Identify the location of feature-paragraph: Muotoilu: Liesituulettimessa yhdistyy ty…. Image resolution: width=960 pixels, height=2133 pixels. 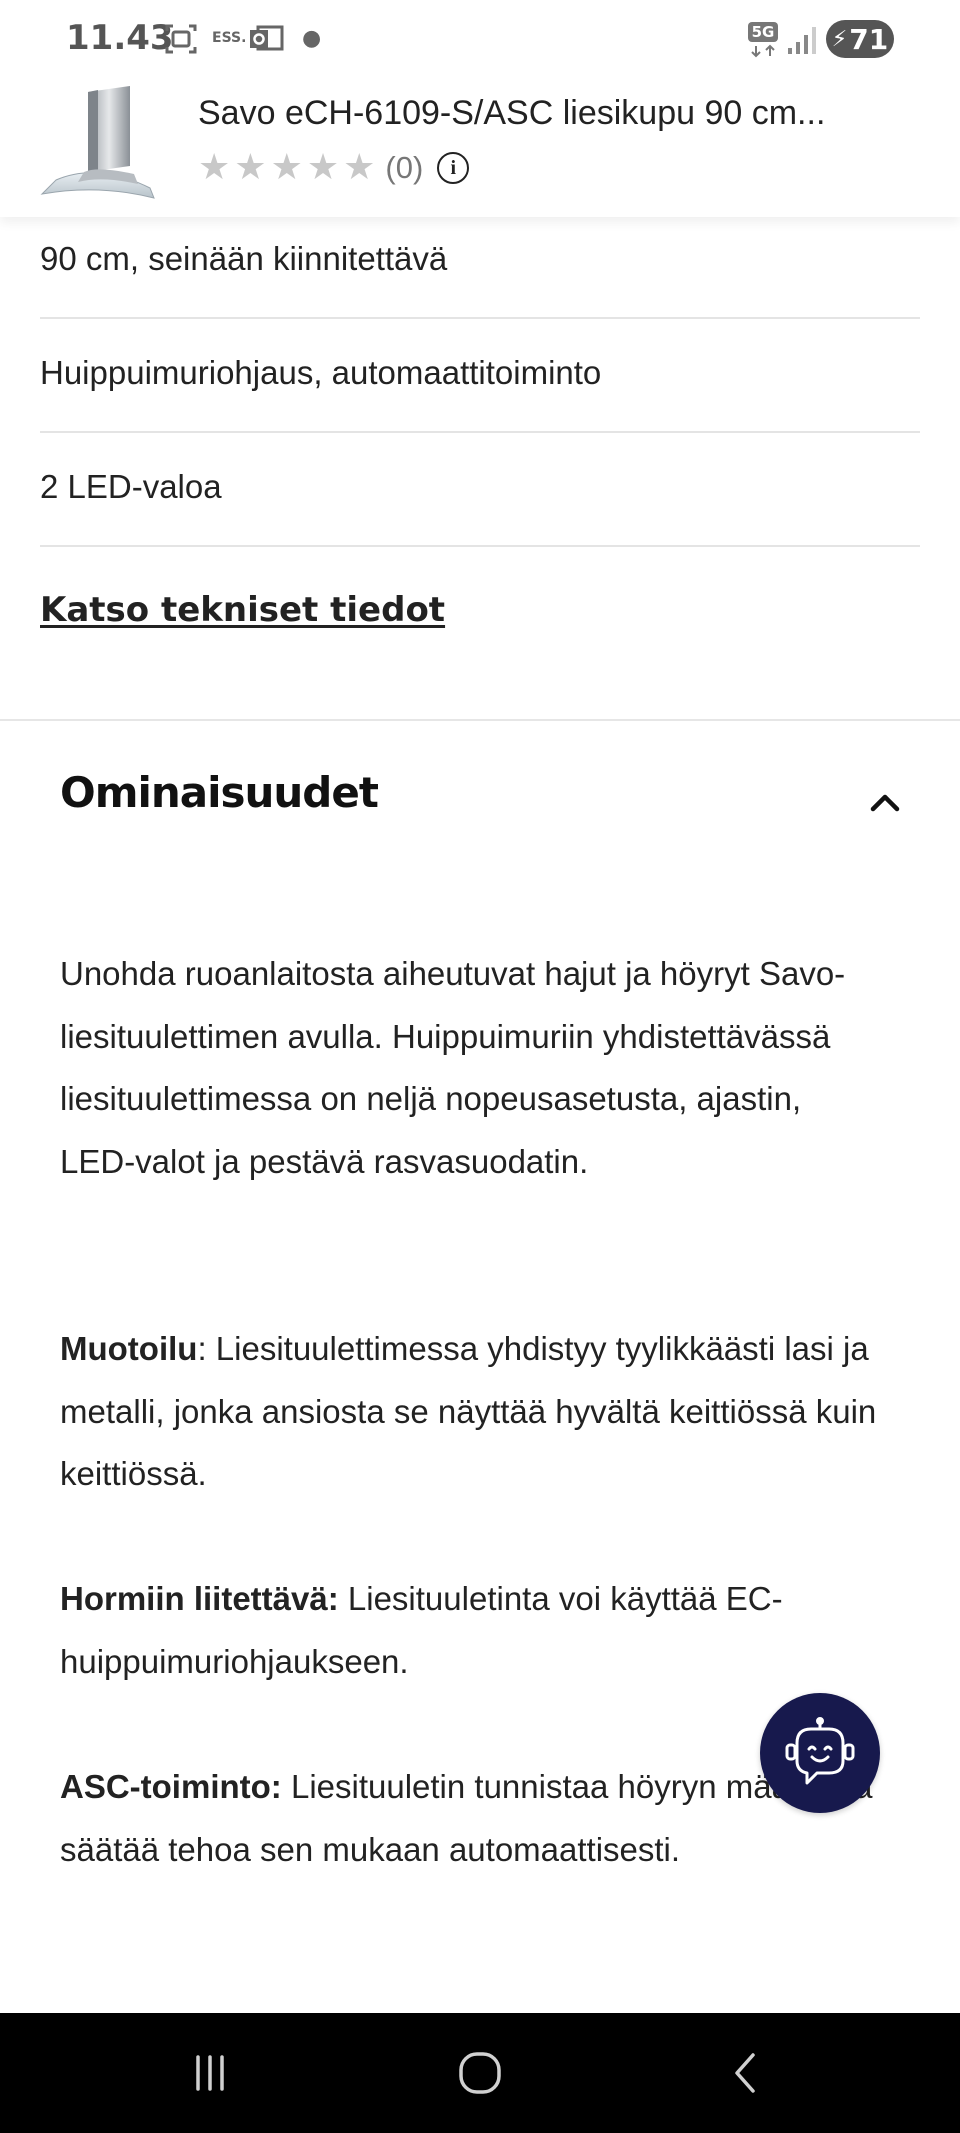
(470, 1412).